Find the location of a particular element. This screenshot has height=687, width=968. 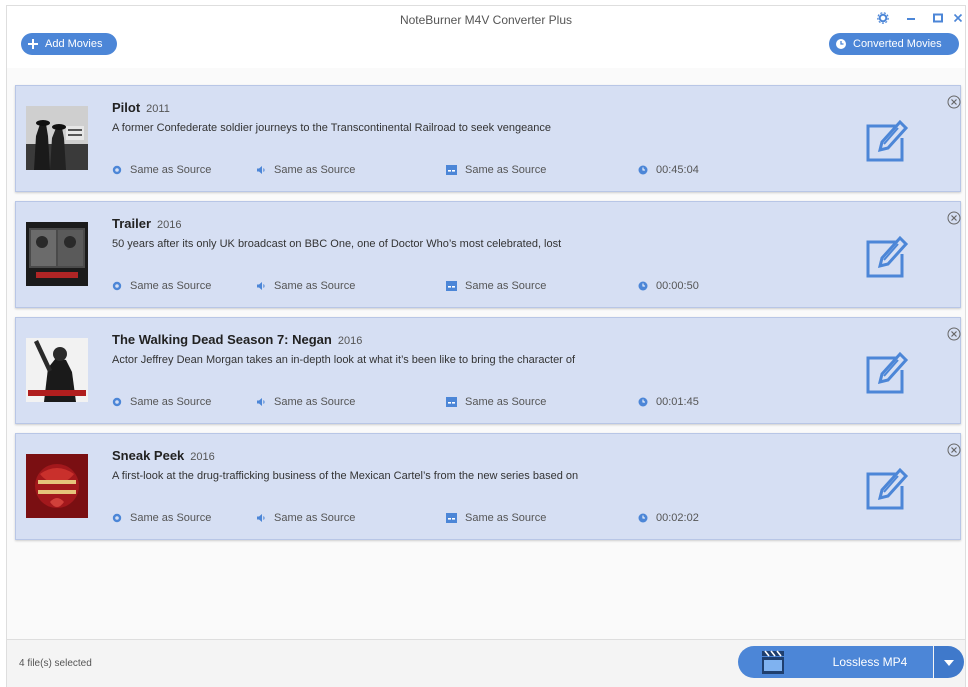

movie-title: Pilot is located at coordinates (126, 107).